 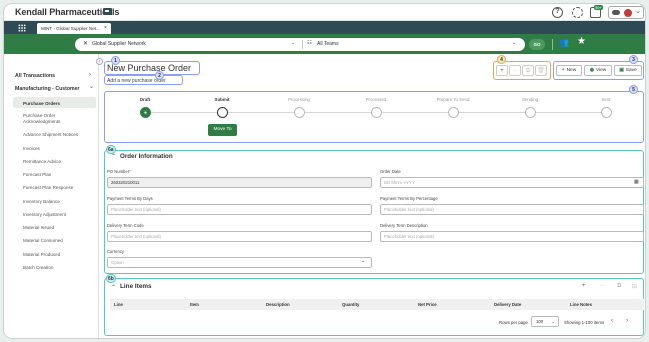 What do you see at coordinates (58, 241) in the screenshot?
I see `sidebar-item: Material Consumed` at bounding box center [58, 241].